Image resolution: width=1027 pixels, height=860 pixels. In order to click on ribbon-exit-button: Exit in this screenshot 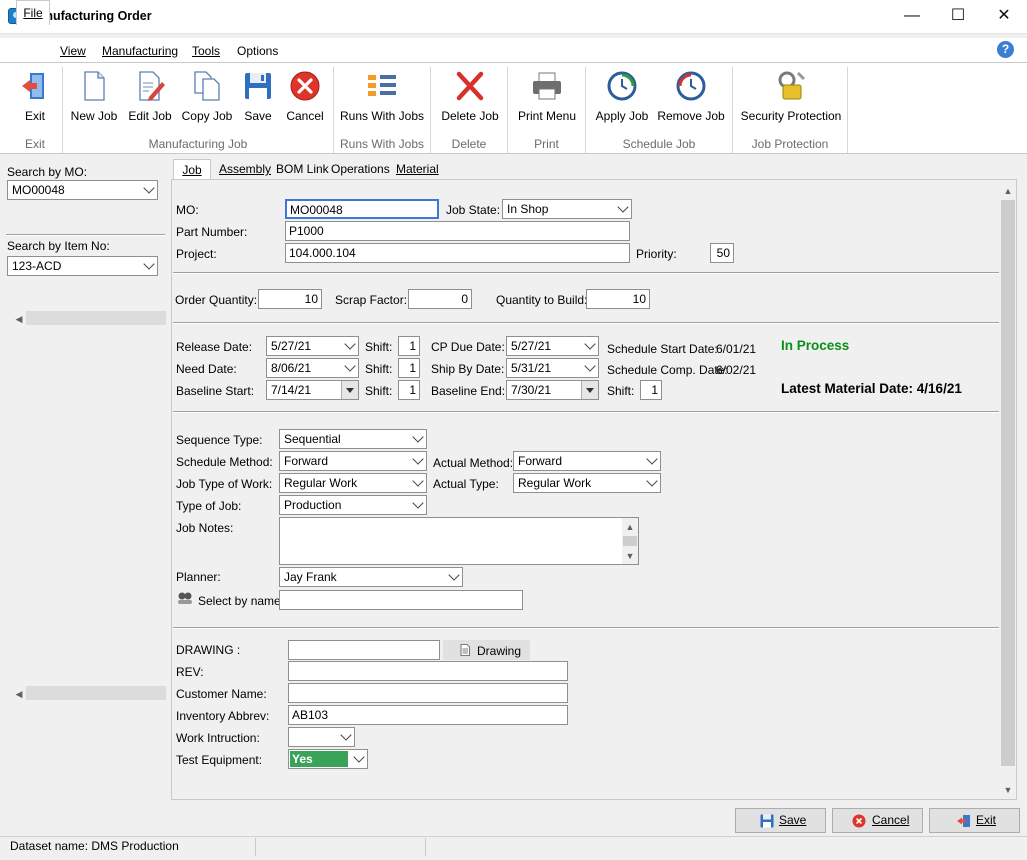, I will do `click(35, 95)`.